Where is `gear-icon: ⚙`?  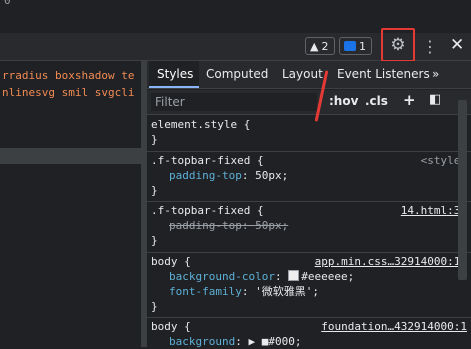
gear-icon: ⚙ is located at coordinates (398, 45).